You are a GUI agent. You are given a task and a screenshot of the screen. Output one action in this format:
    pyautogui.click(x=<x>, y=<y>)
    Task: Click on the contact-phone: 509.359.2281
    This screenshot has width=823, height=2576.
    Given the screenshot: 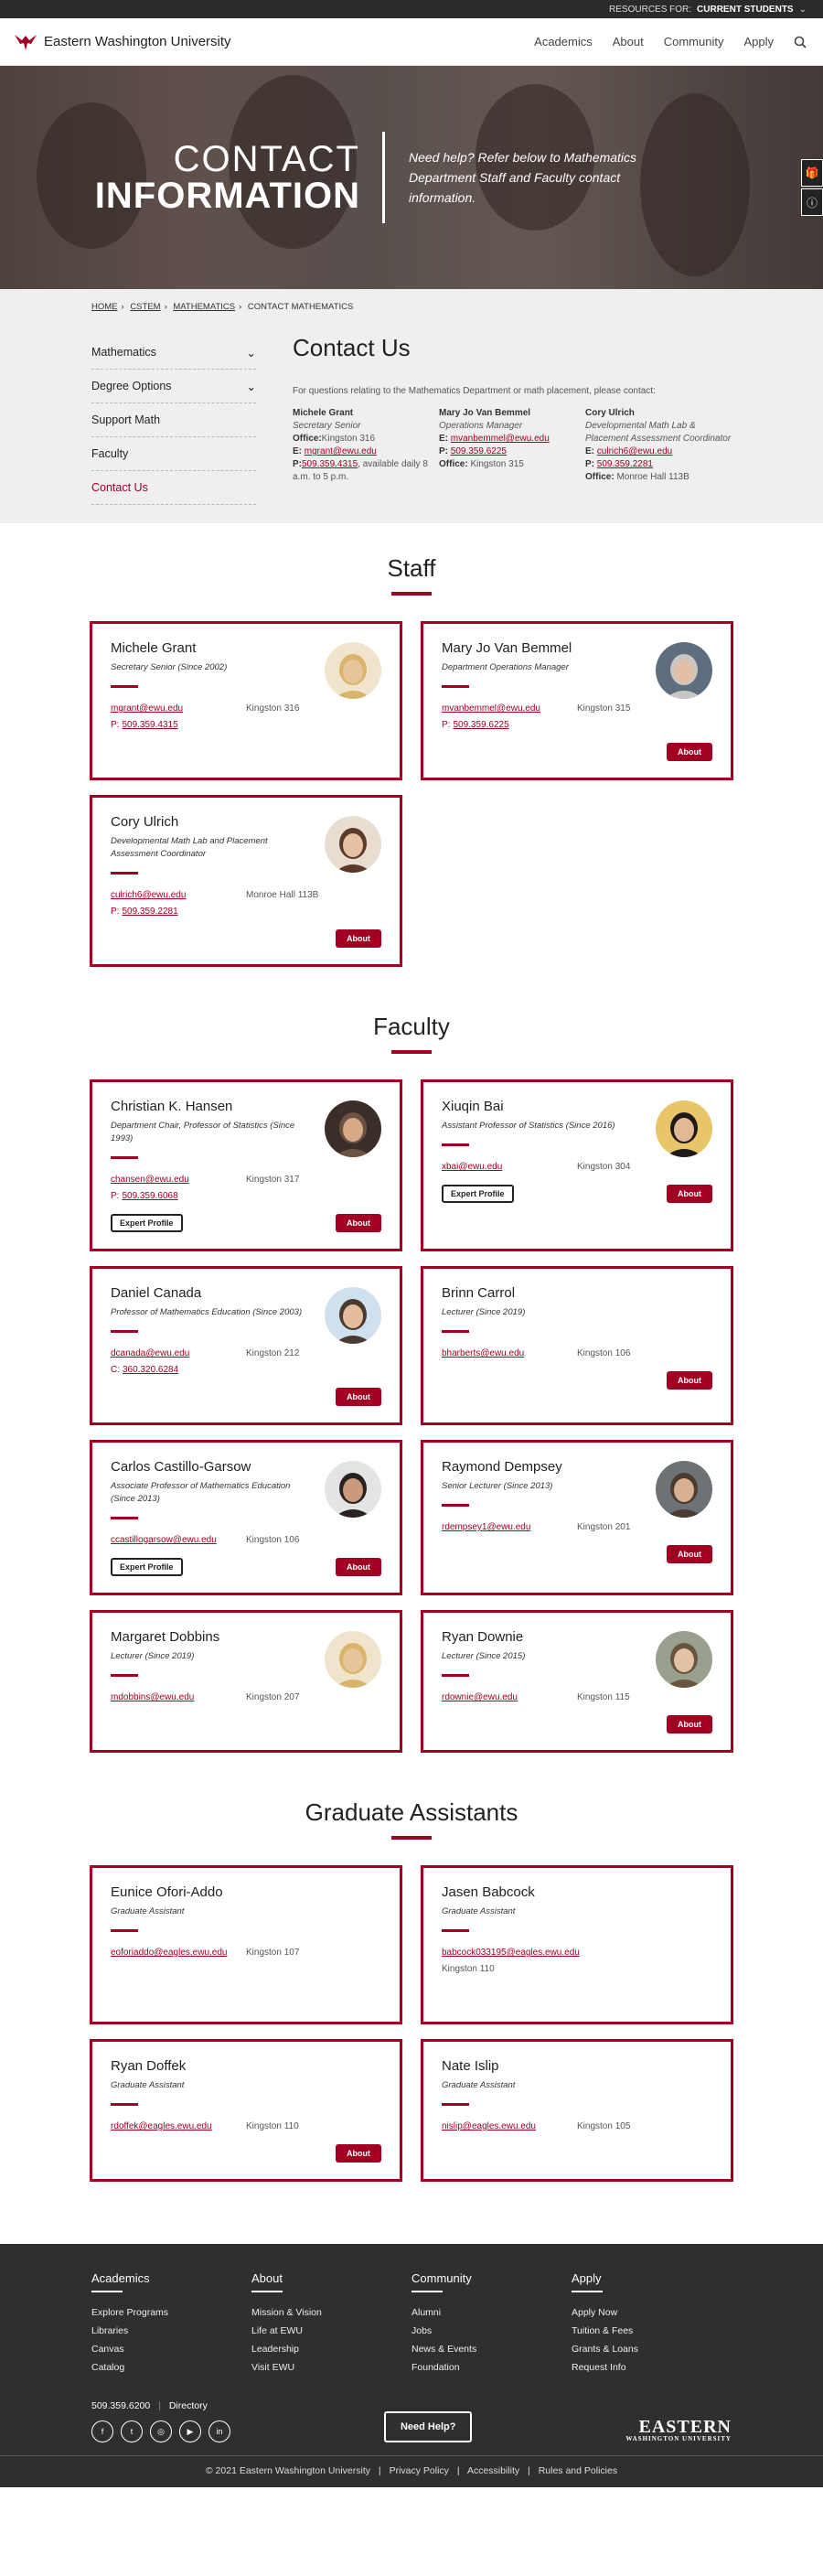 What is the action you would take?
    pyautogui.click(x=625, y=464)
    